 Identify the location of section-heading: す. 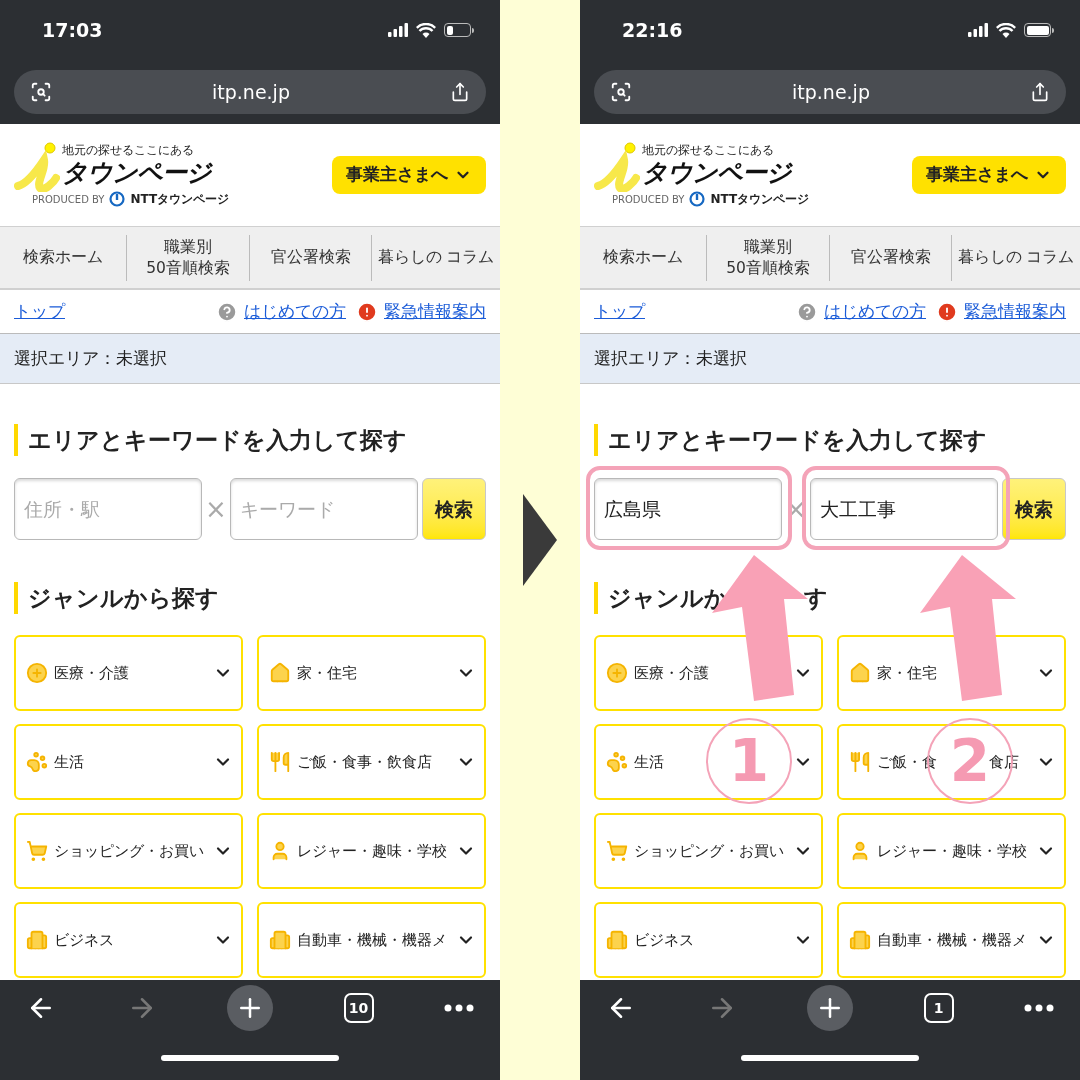
(816, 598).